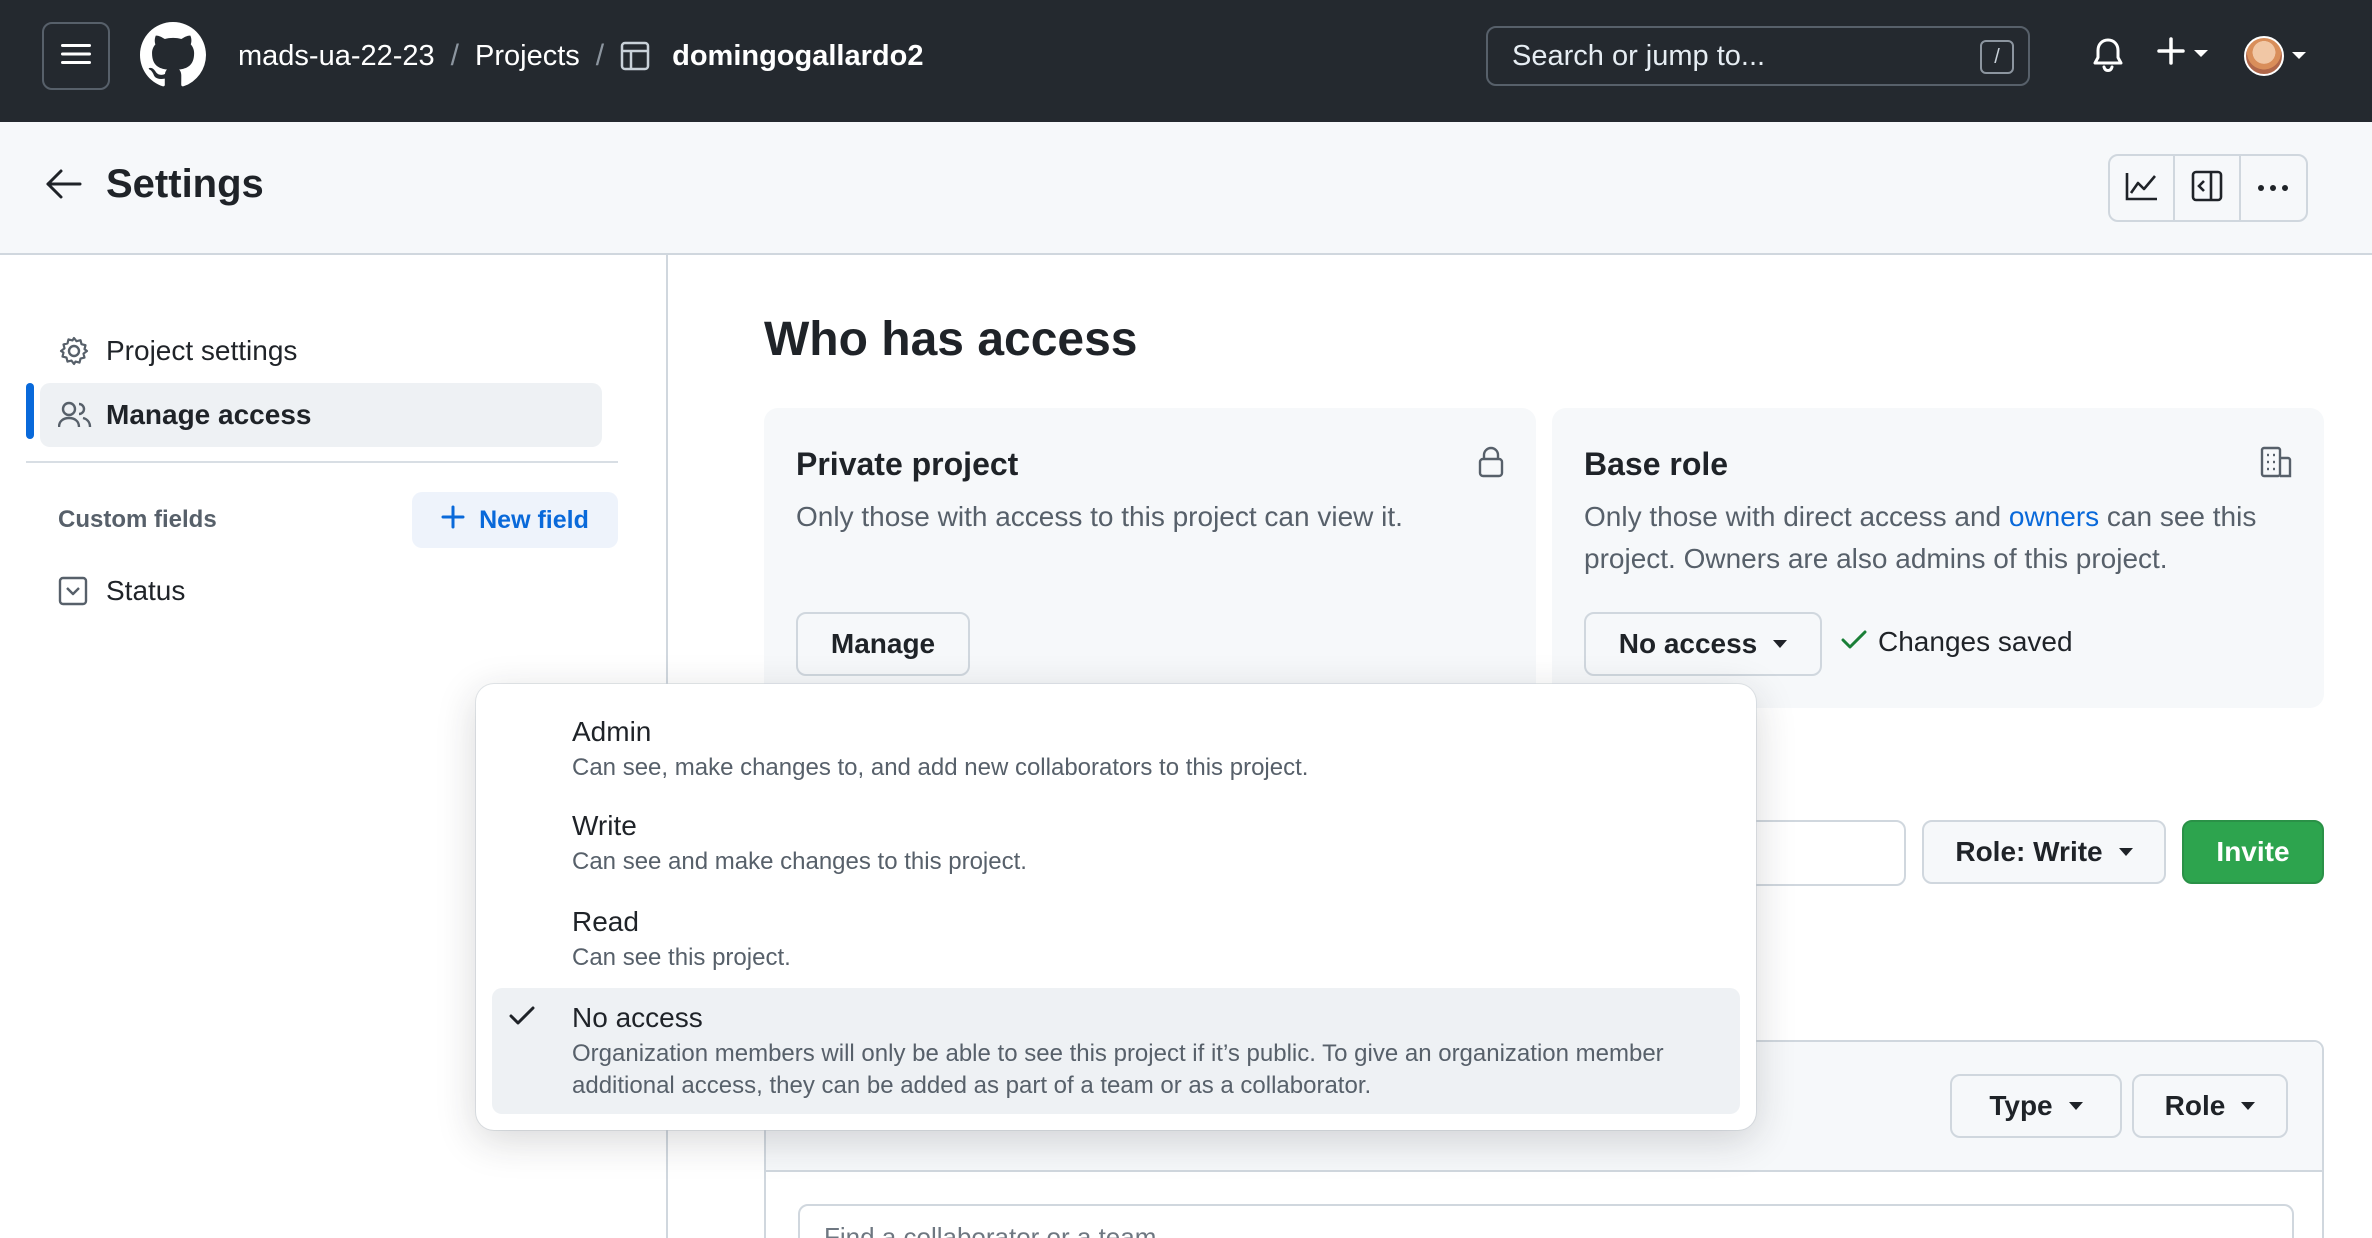  What do you see at coordinates (2264, 56) in the screenshot?
I see `avatar` at bounding box center [2264, 56].